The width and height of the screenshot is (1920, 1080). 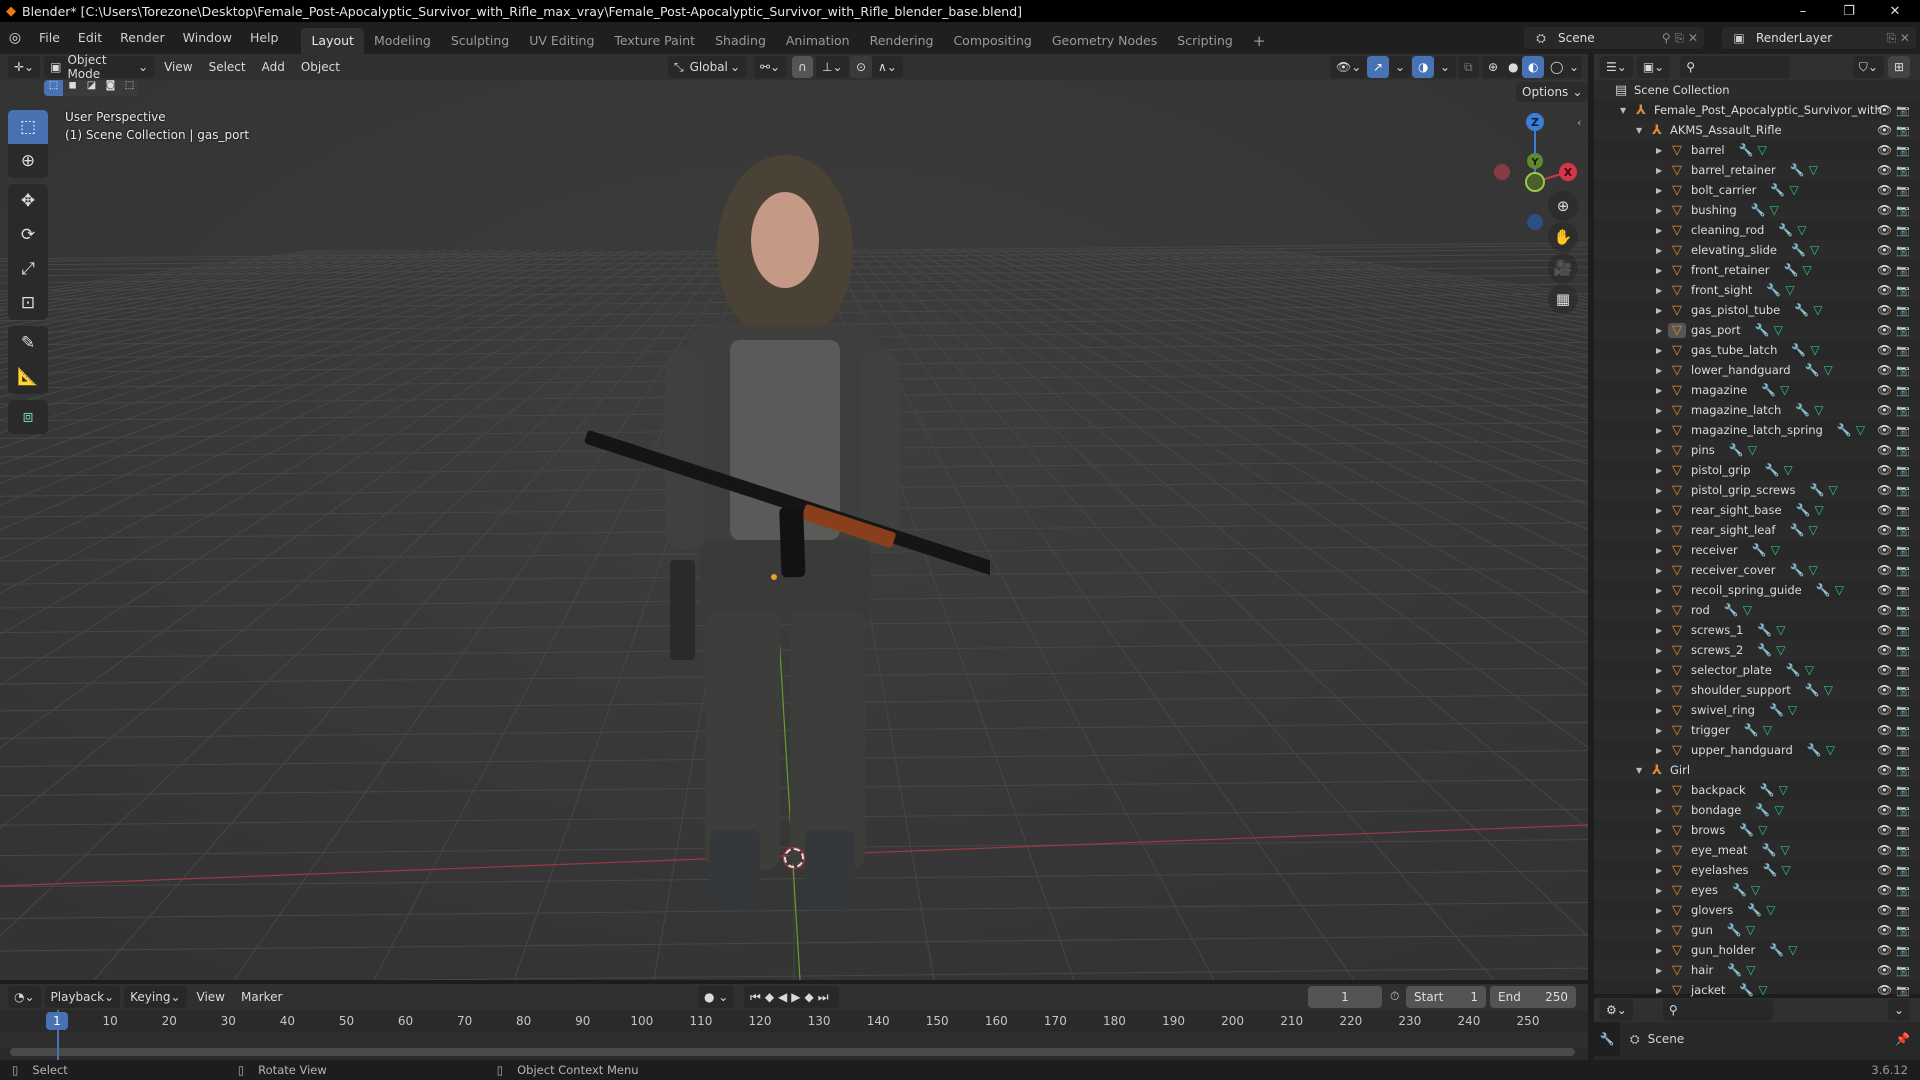 I want to click on start-frame-field: Start 1, so click(x=1446, y=997).